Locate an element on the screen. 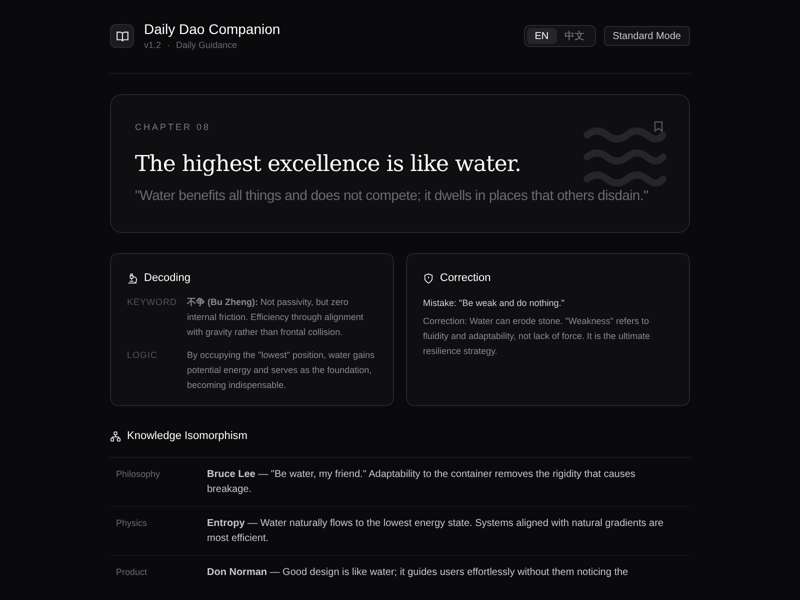 This screenshot has width=800, height=600. field-label: Physics is located at coordinates (131, 523).